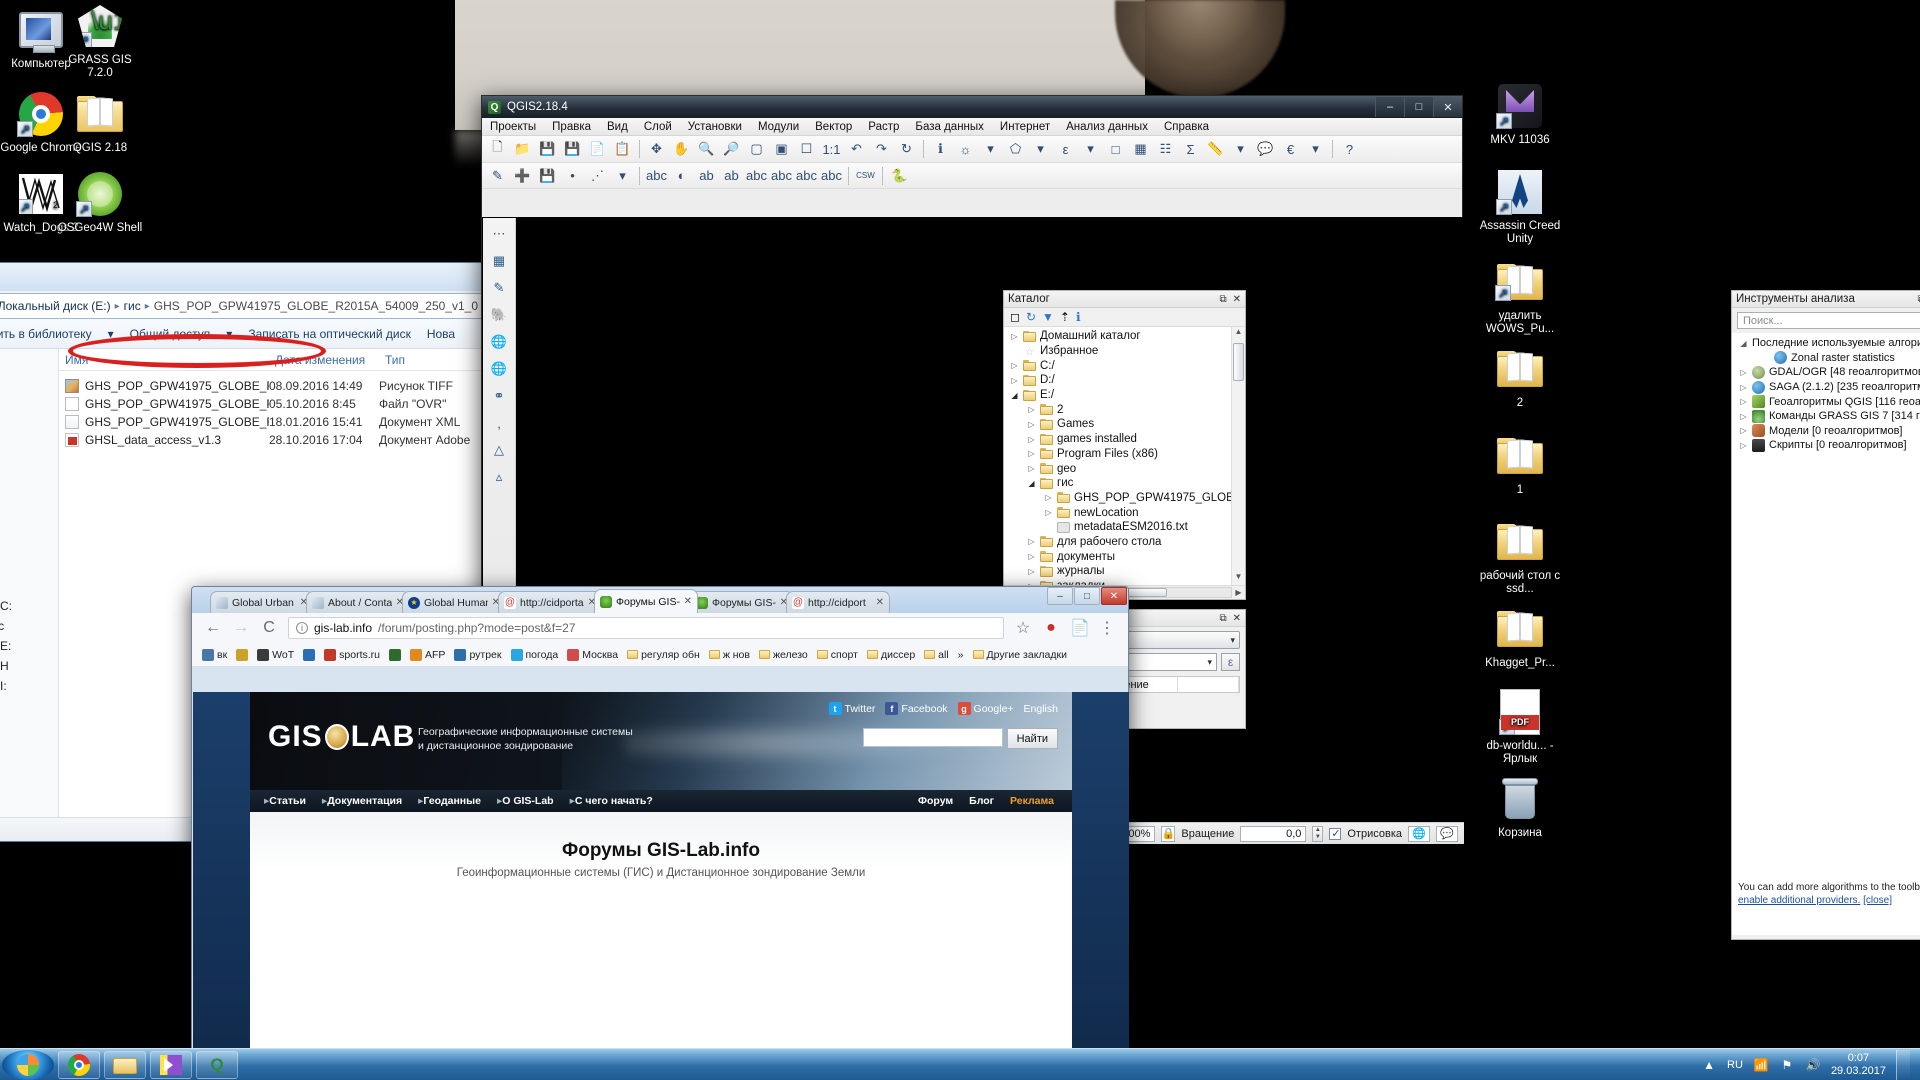  What do you see at coordinates (729, 655) in the screenshot?
I see `bookmark-item: ж нов` at bounding box center [729, 655].